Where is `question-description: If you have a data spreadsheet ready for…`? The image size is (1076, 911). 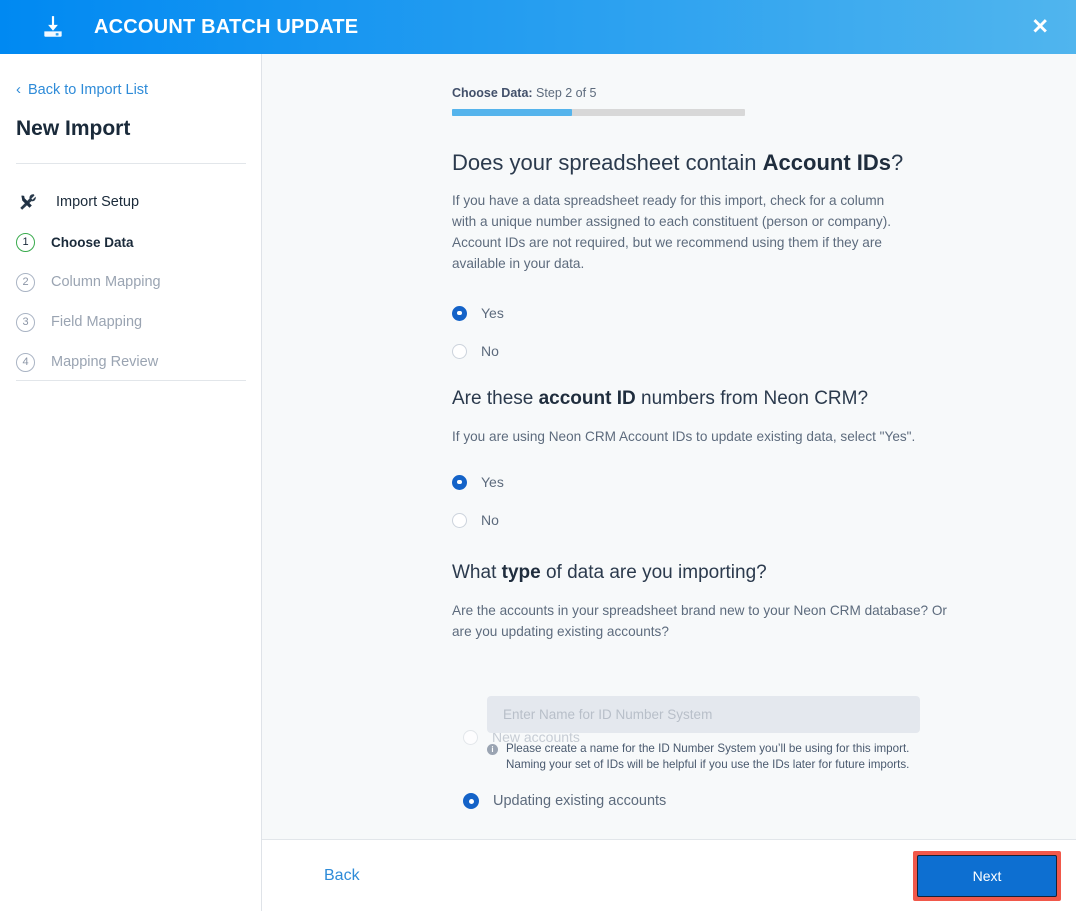 question-description: If you have a data spreadsheet ready for… is located at coordinates (672, 232).